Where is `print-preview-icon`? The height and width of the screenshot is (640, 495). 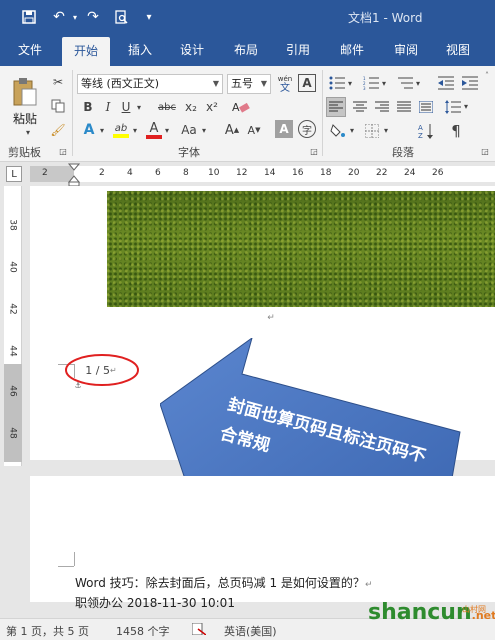
print-preview-icon is located at coordinates (121, 17).